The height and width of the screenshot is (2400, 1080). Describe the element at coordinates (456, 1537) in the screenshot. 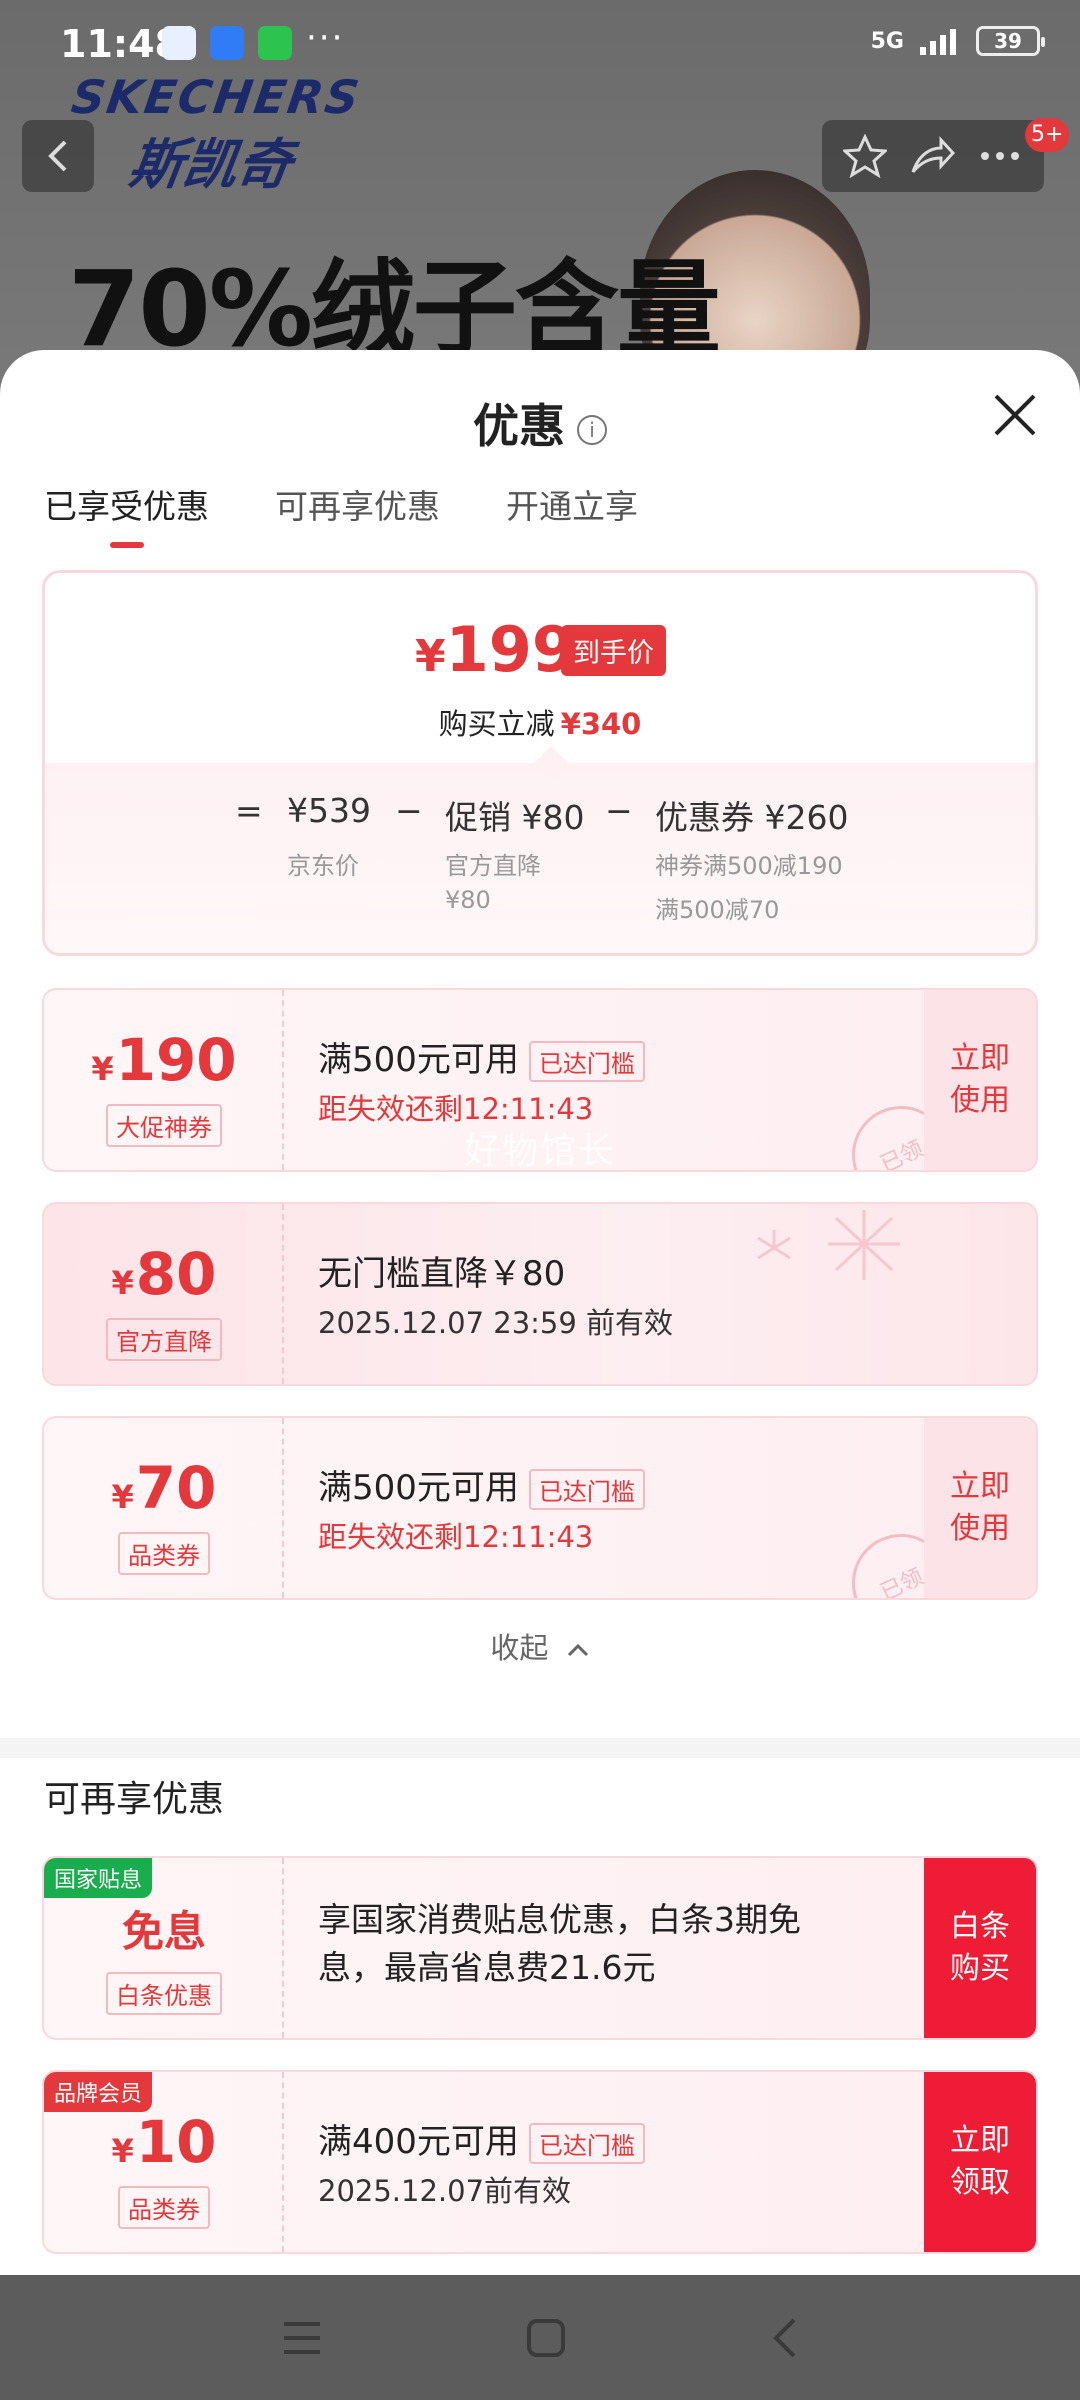

I see `coupon-expiry-countdown: 距失效还剩12:11:43` at that location.